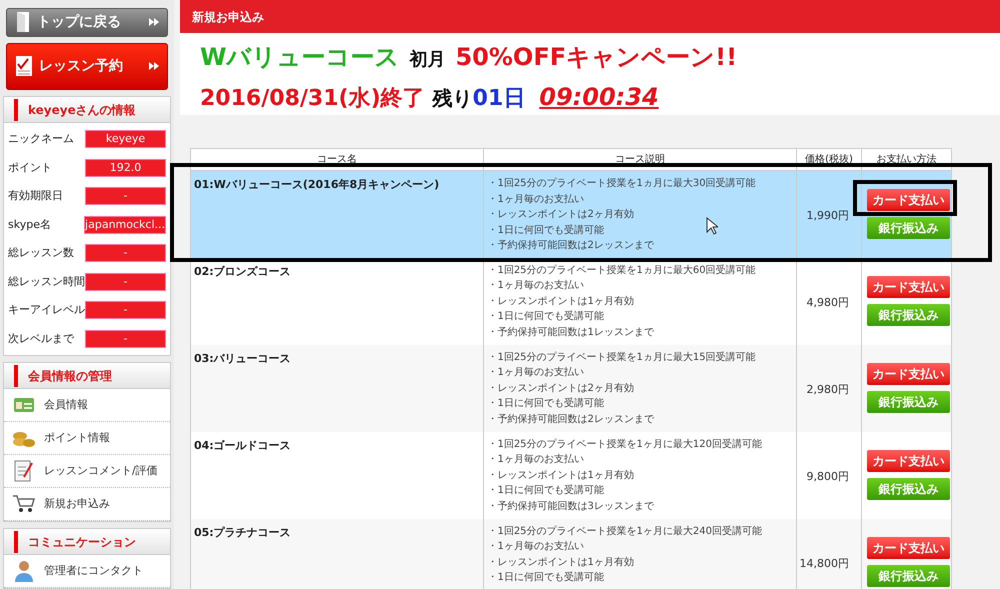  I want to click on info-label: 有効期限日, so click(36, 196).